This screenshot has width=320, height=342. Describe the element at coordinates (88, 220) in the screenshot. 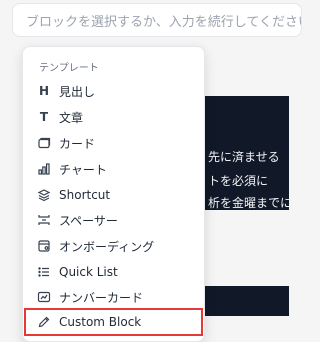

I see `menu-item-label: スペーサー` at that location.